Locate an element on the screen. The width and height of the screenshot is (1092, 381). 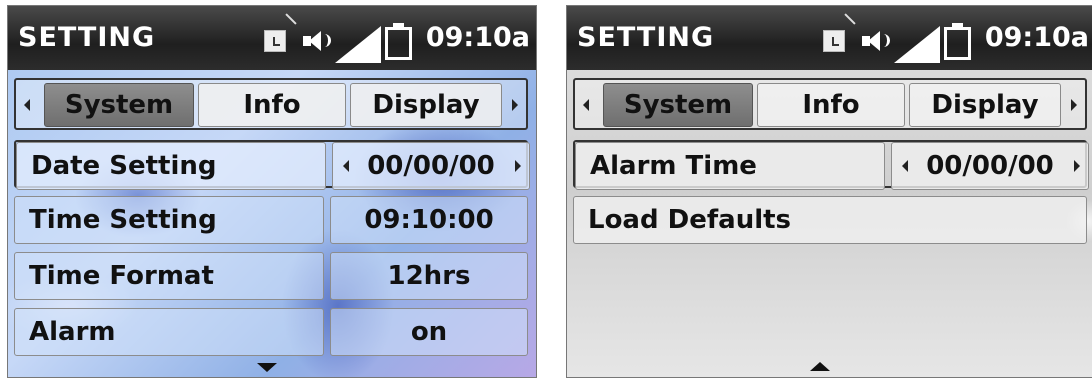
setting-label: Alarm Time is located at coordinates (730, 166).